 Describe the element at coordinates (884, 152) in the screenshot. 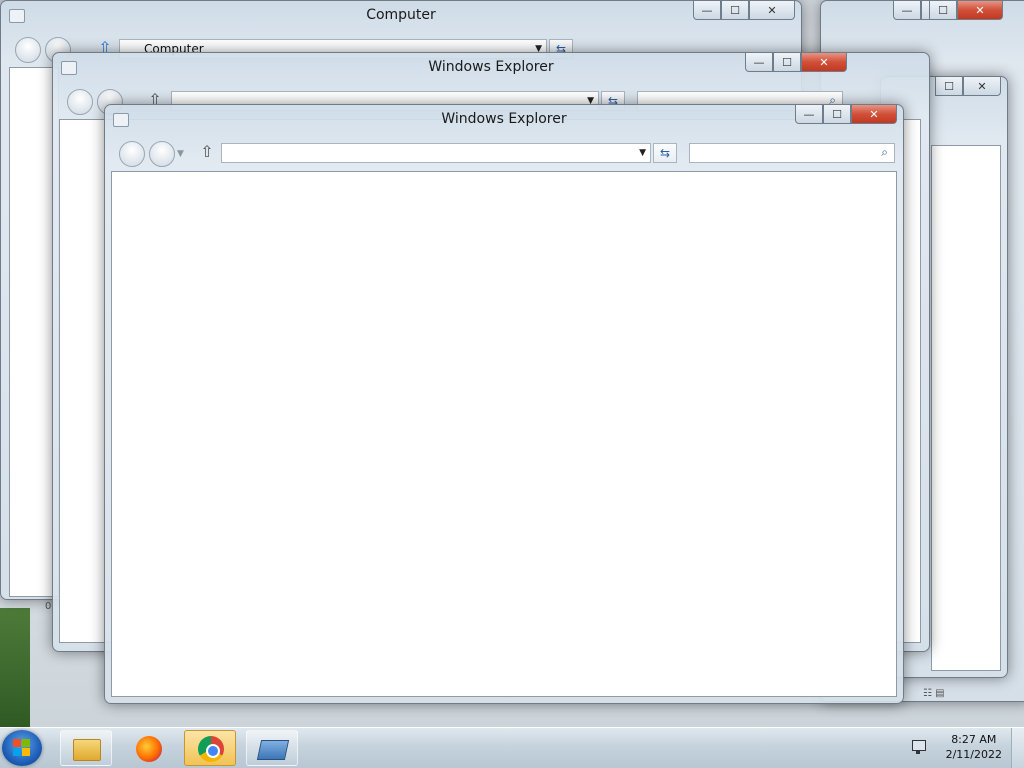

I see `search-icon: ⌕` at that location.